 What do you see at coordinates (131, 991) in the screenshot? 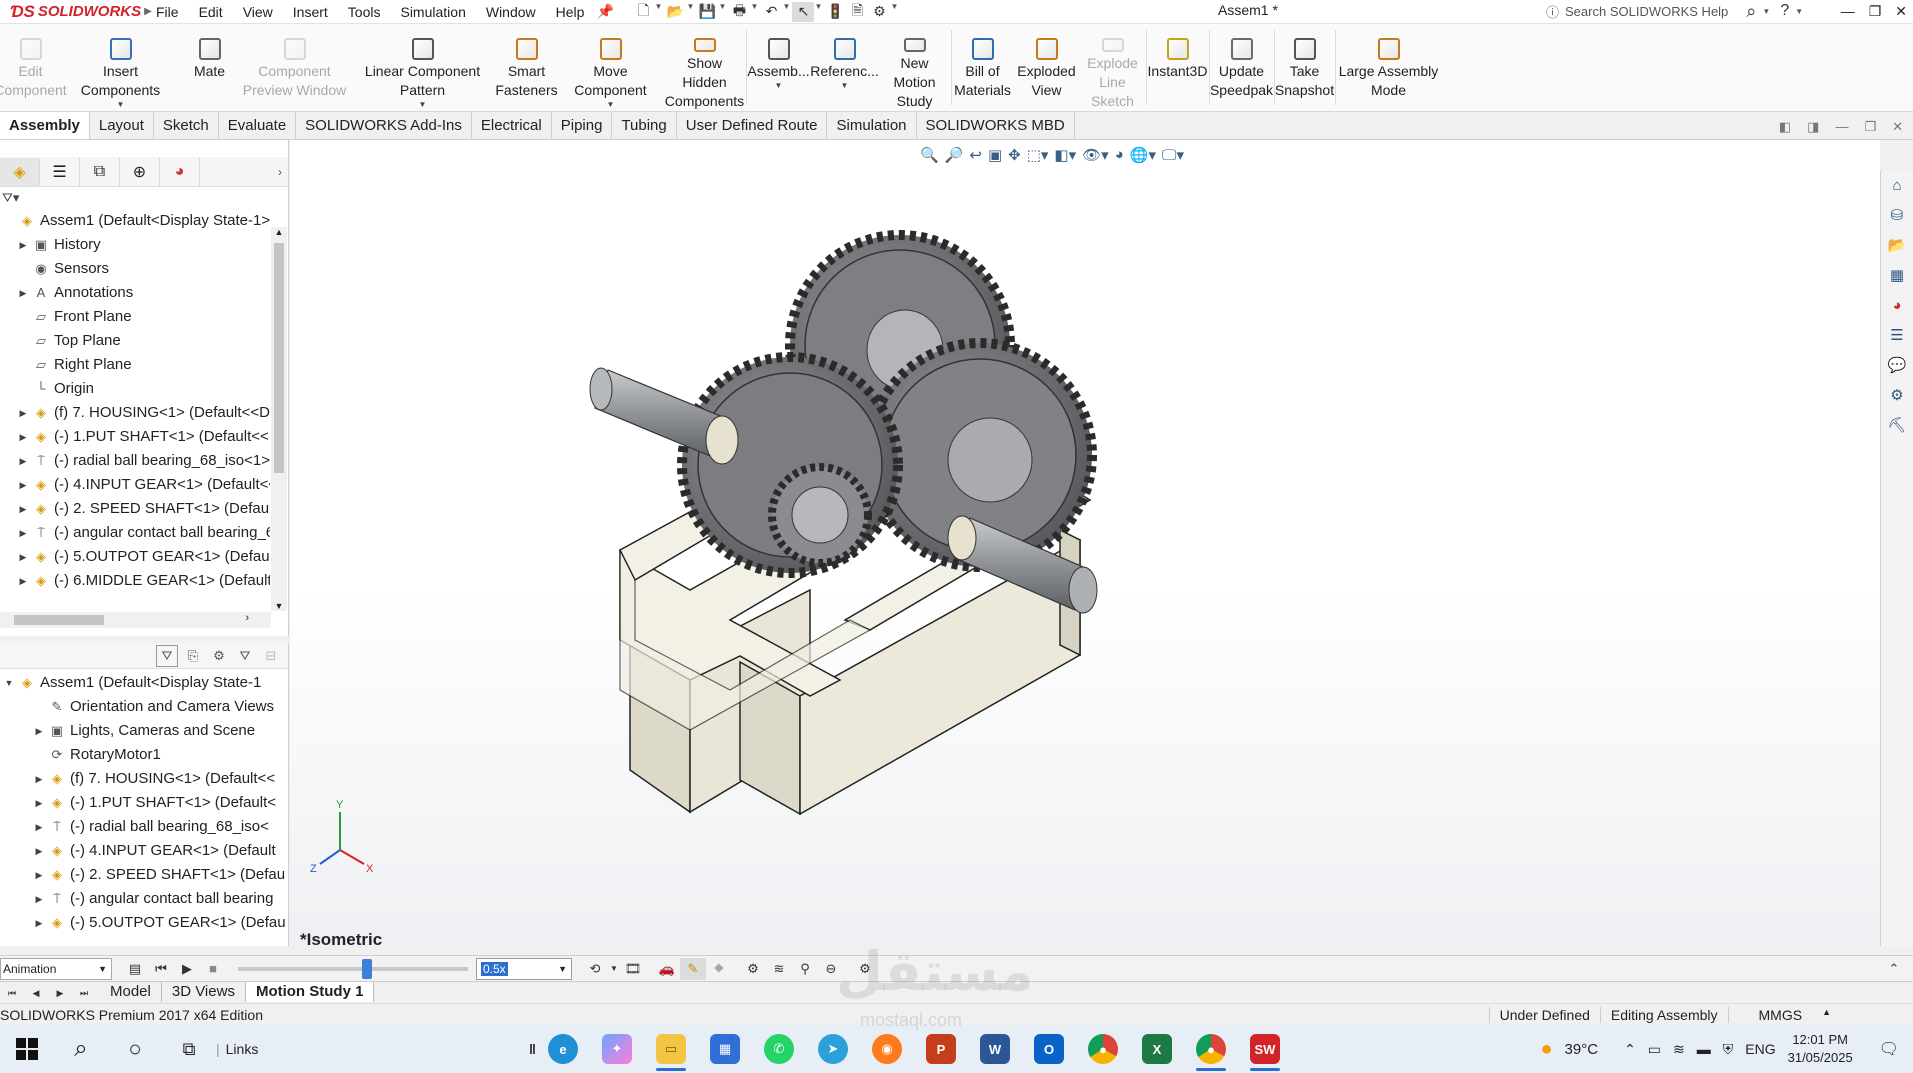
I see `study-tab-model: Model` at bounding box center [131, 991].